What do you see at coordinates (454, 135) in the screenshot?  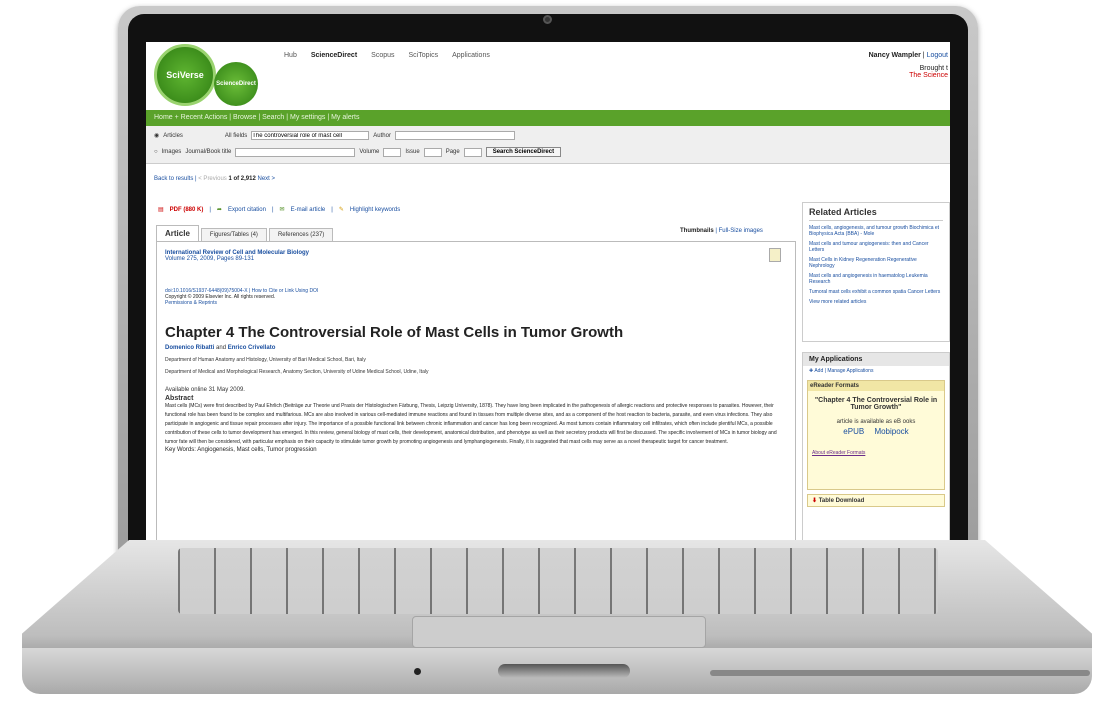 I see `author-input` at bounding box center [454, 135].